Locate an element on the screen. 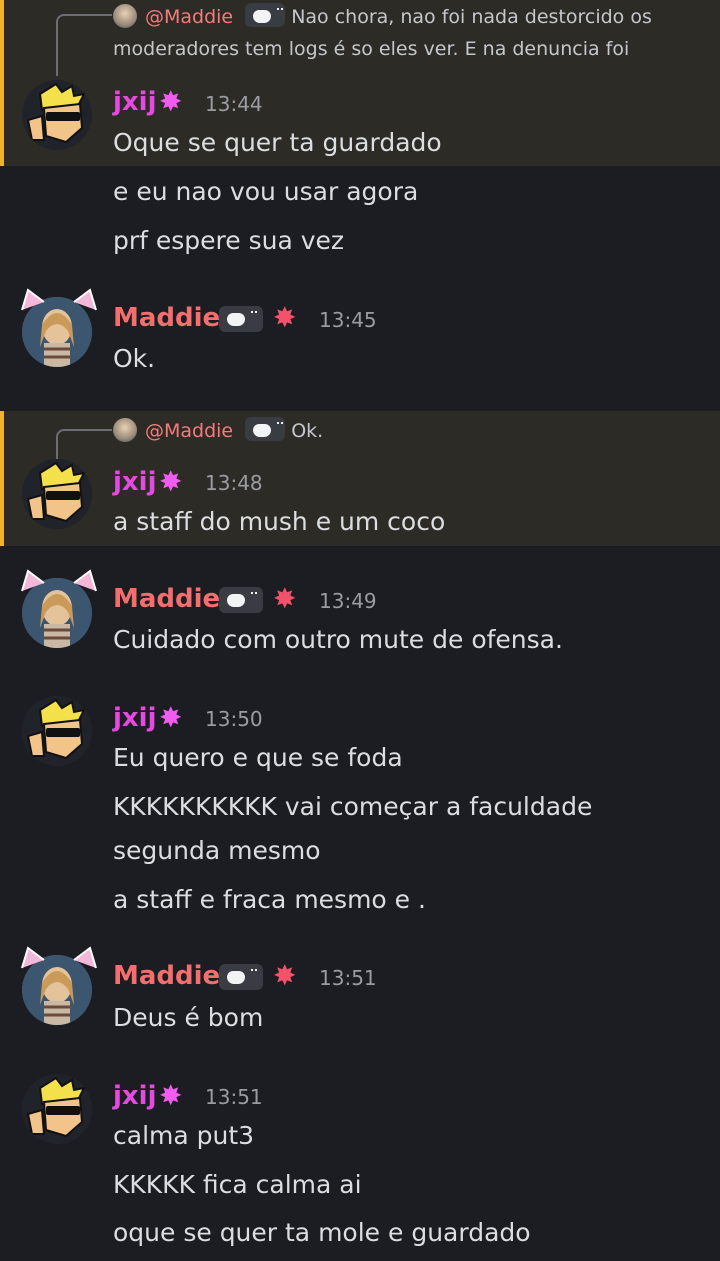 This screenshot has height=1261, width=720. message-line: KKKKK fica calma ai is located at coordinates (237, 1184).